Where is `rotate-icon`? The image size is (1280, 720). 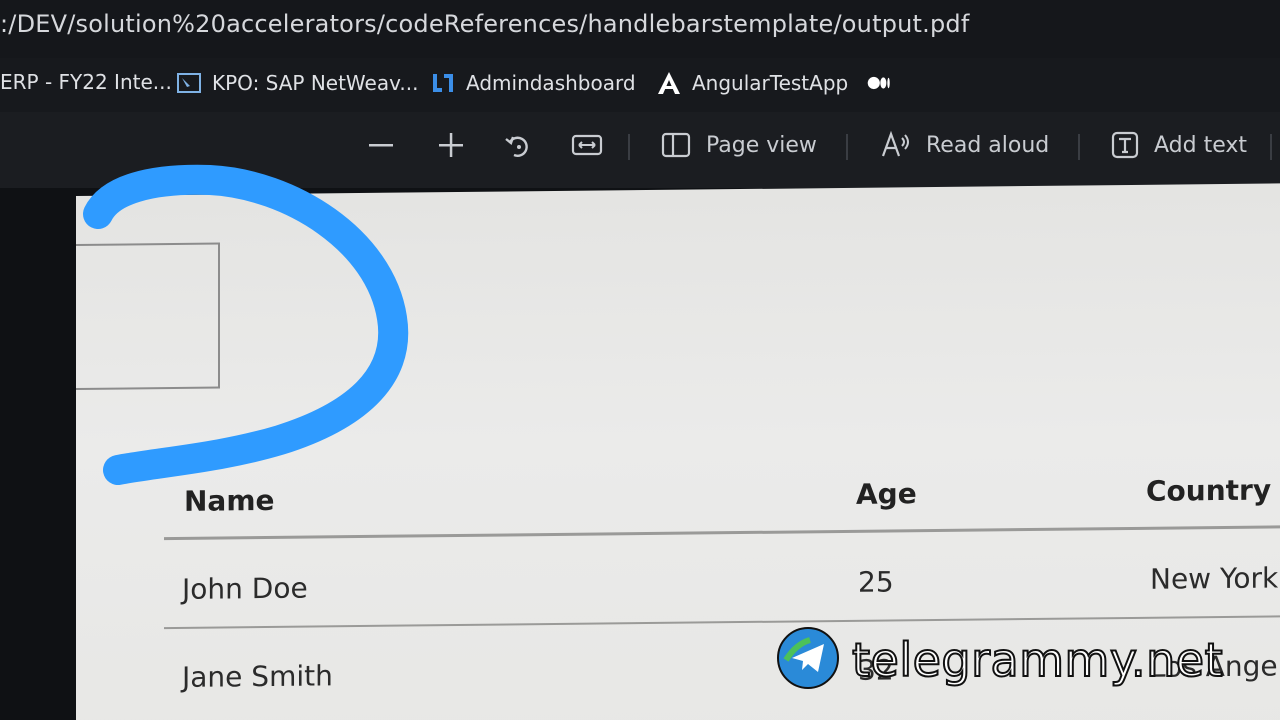 rotate-icon is located at coordinates (518, 146).